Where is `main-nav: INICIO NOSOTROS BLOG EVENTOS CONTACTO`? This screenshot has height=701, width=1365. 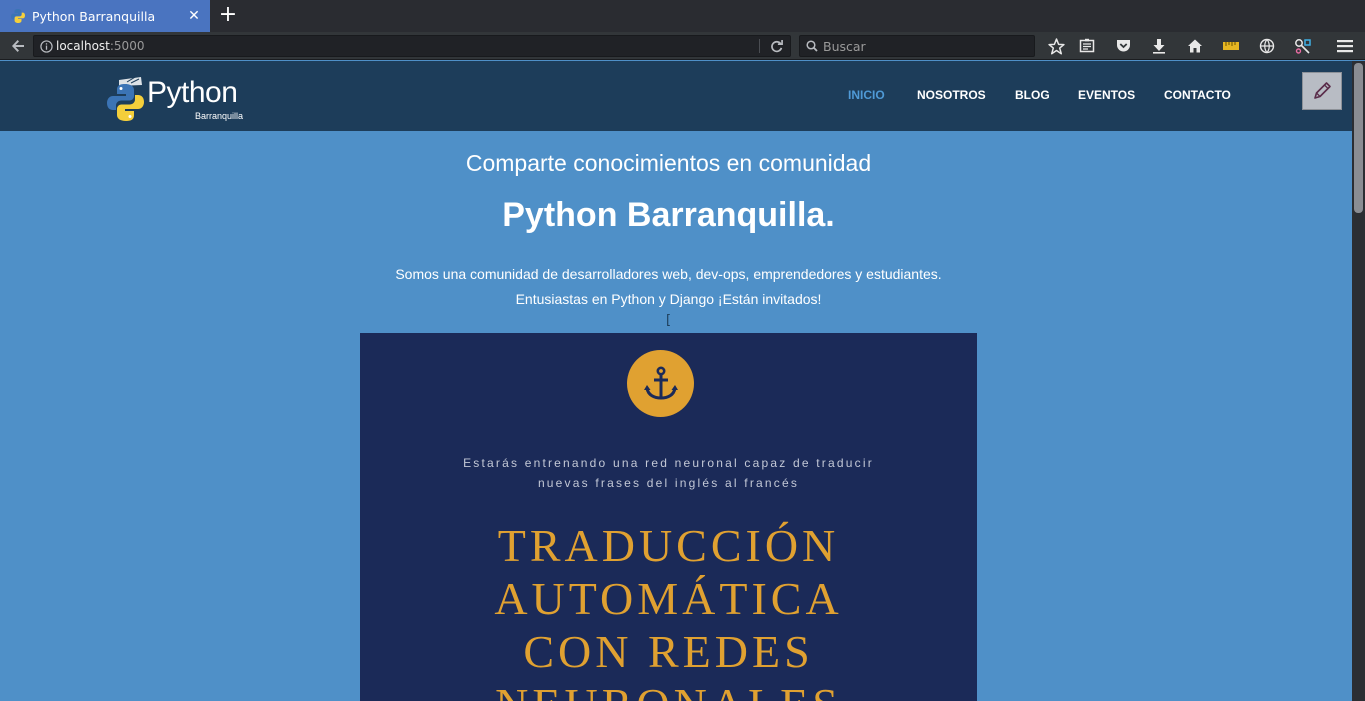 main-nav: INICIO NOSOTROS BLOG EVENTOS CONTACTO is located at coordinates (676, 96).